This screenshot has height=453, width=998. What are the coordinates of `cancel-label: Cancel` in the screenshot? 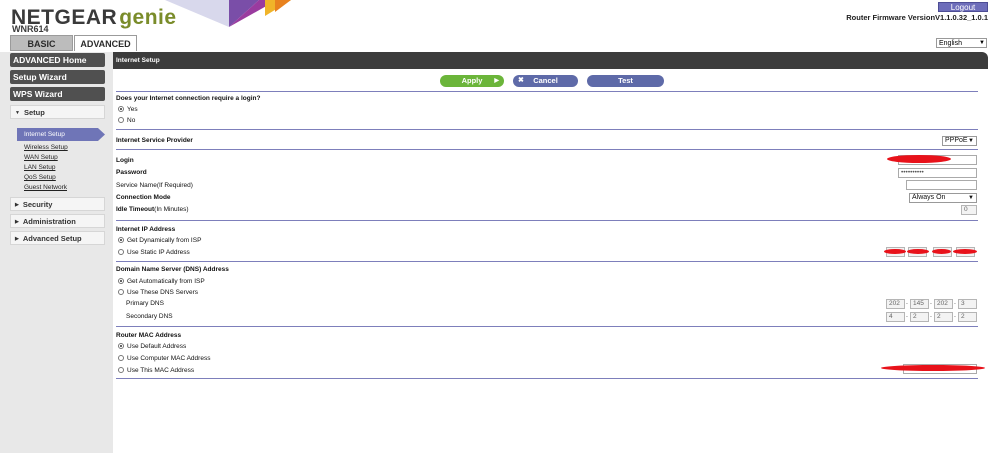 It's located at (545, 80).